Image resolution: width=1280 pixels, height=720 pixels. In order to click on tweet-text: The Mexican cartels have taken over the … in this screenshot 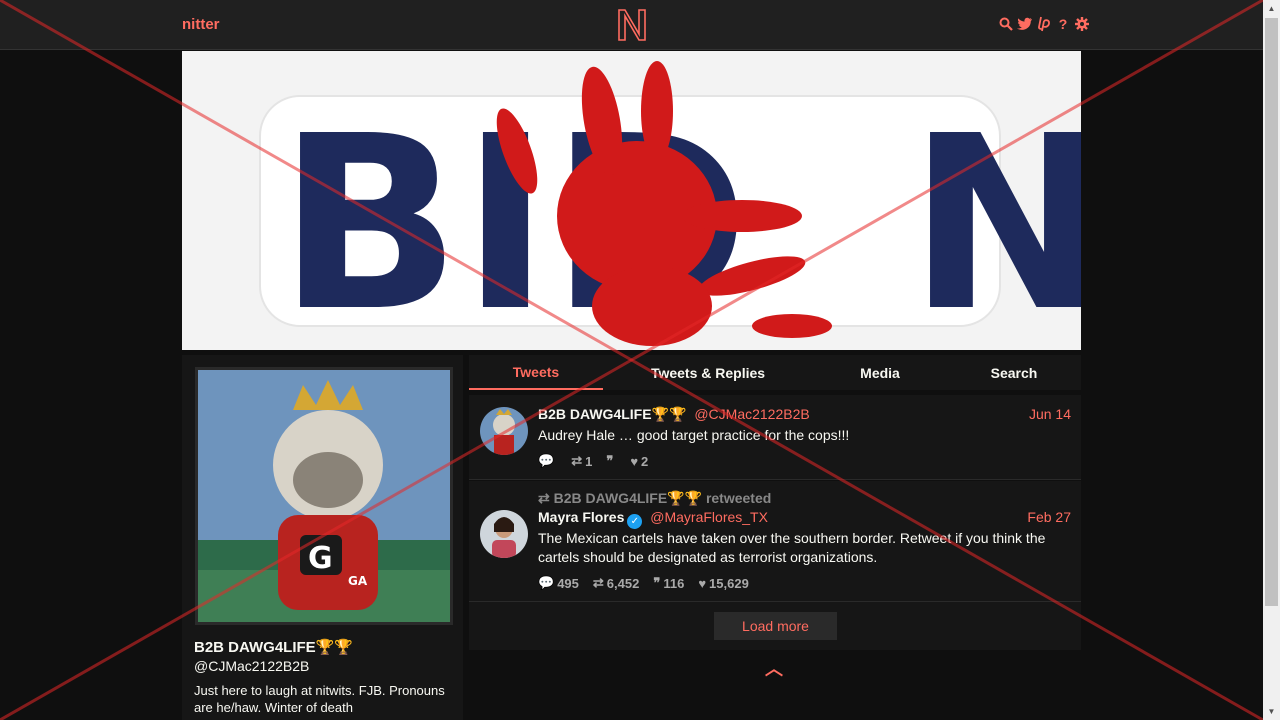, I will do `click(792, 547)`.